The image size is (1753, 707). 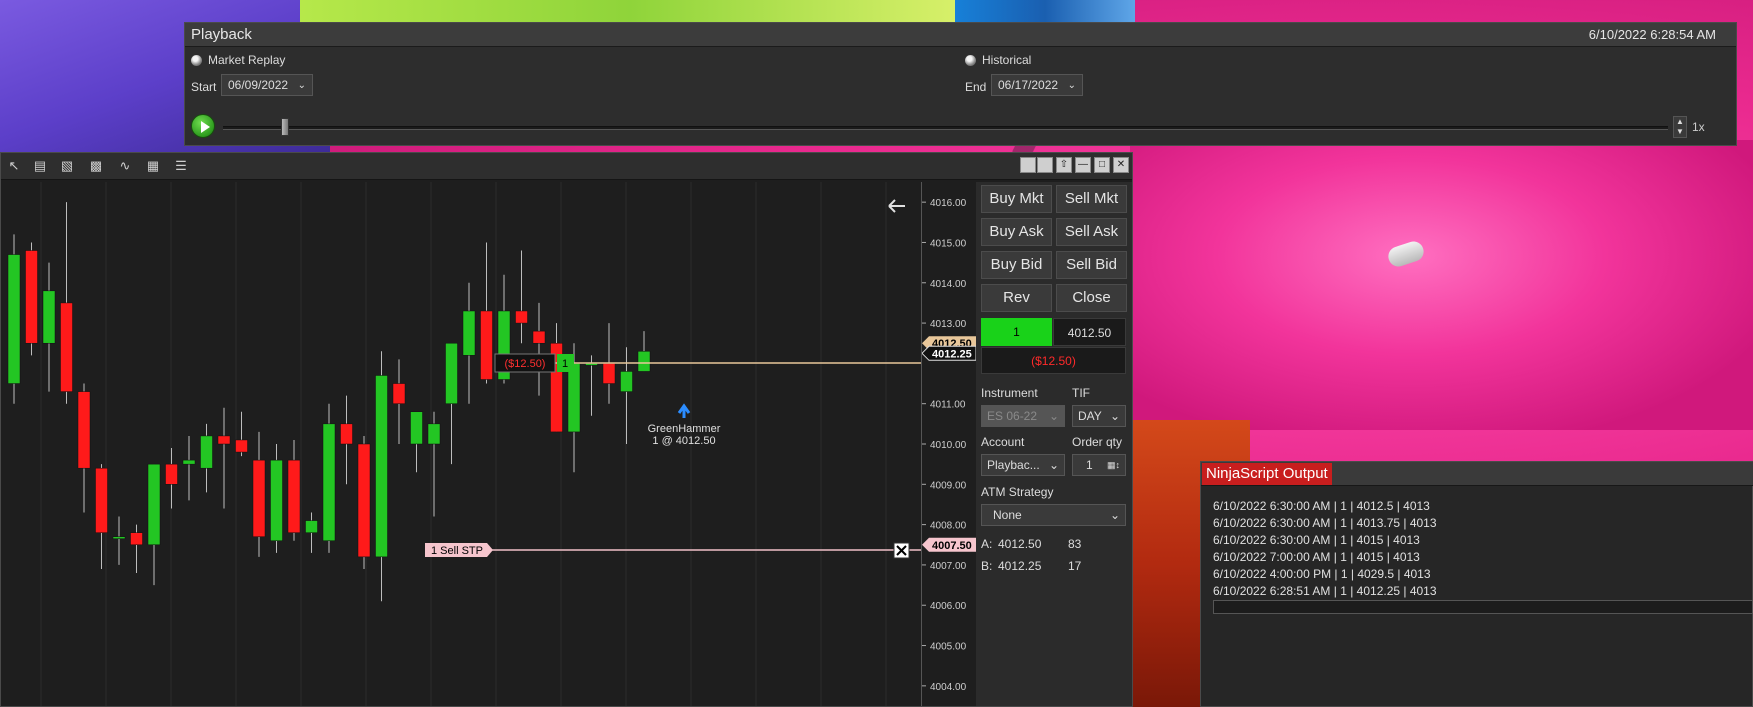 What do you see at coordinates (683, 441) in the screenshot?
I see `signal-fill: 1 @ 4012.50` at bounding box center [683, 441].